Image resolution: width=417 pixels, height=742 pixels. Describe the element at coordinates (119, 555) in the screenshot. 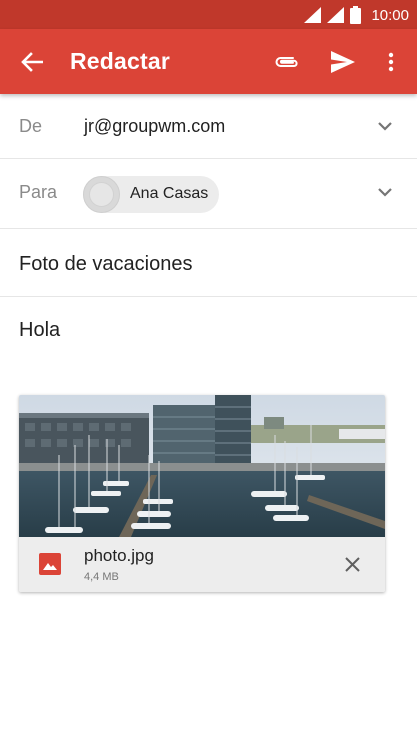

I see `attachment-file-name: photo.jpg` at that location.